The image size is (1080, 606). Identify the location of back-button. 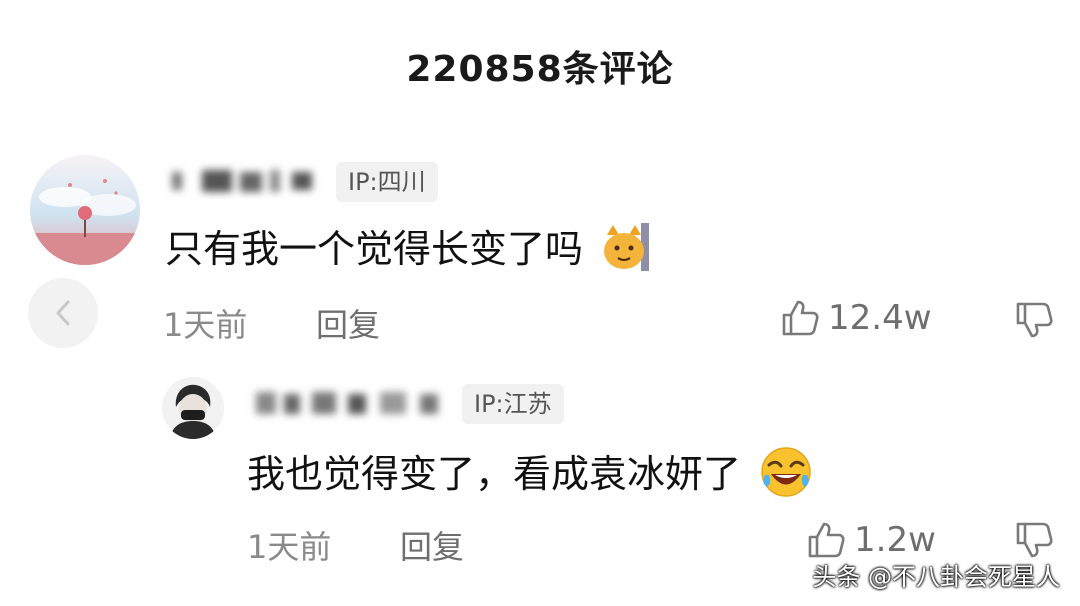
(63, 313).